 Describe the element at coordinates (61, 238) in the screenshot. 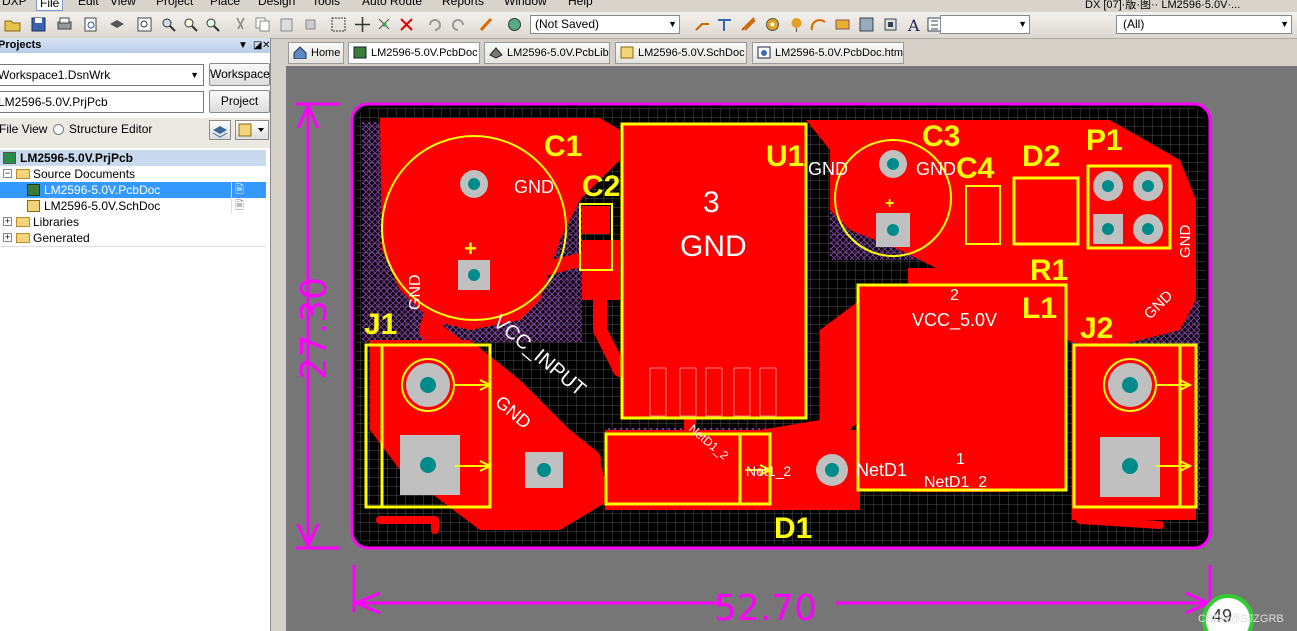

I see `tree-generated-label: Generated` at that location.